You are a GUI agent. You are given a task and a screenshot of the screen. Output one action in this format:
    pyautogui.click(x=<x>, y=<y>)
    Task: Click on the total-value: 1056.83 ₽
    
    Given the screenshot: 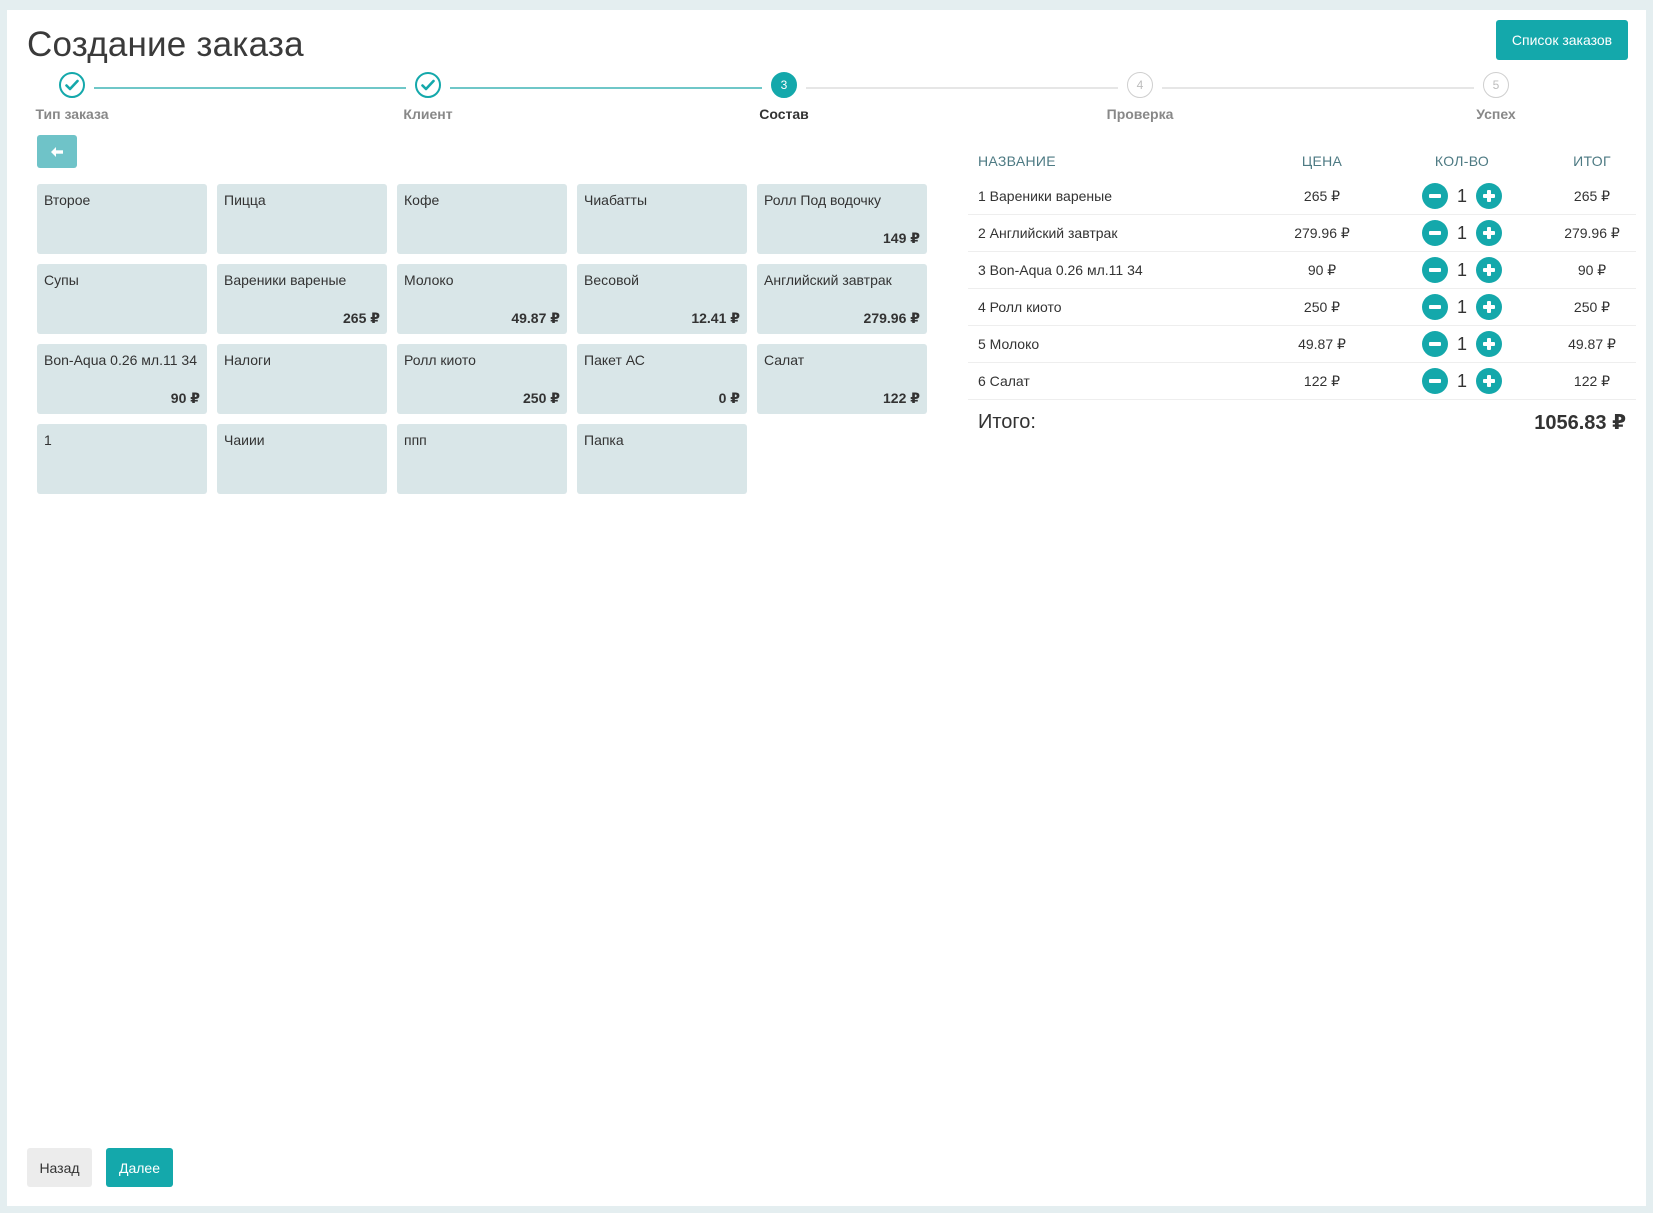 What is the action you would take?
    pyautogui.click(x=1580, y=423)
    